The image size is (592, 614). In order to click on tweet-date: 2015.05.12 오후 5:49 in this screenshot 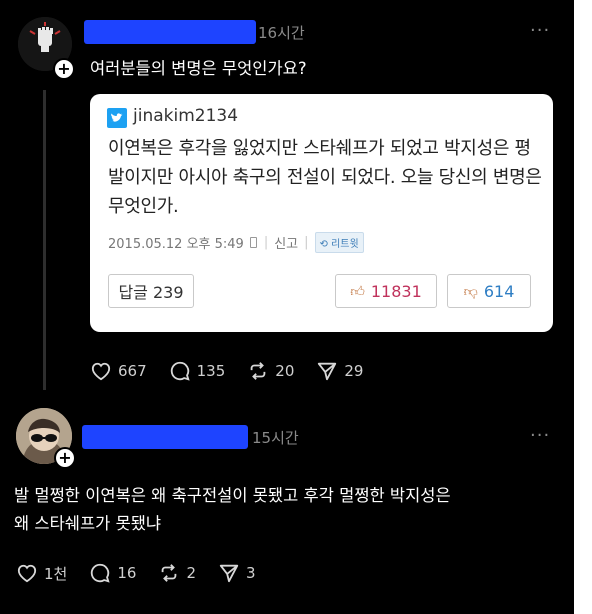, I will do `click(176, 244)`.